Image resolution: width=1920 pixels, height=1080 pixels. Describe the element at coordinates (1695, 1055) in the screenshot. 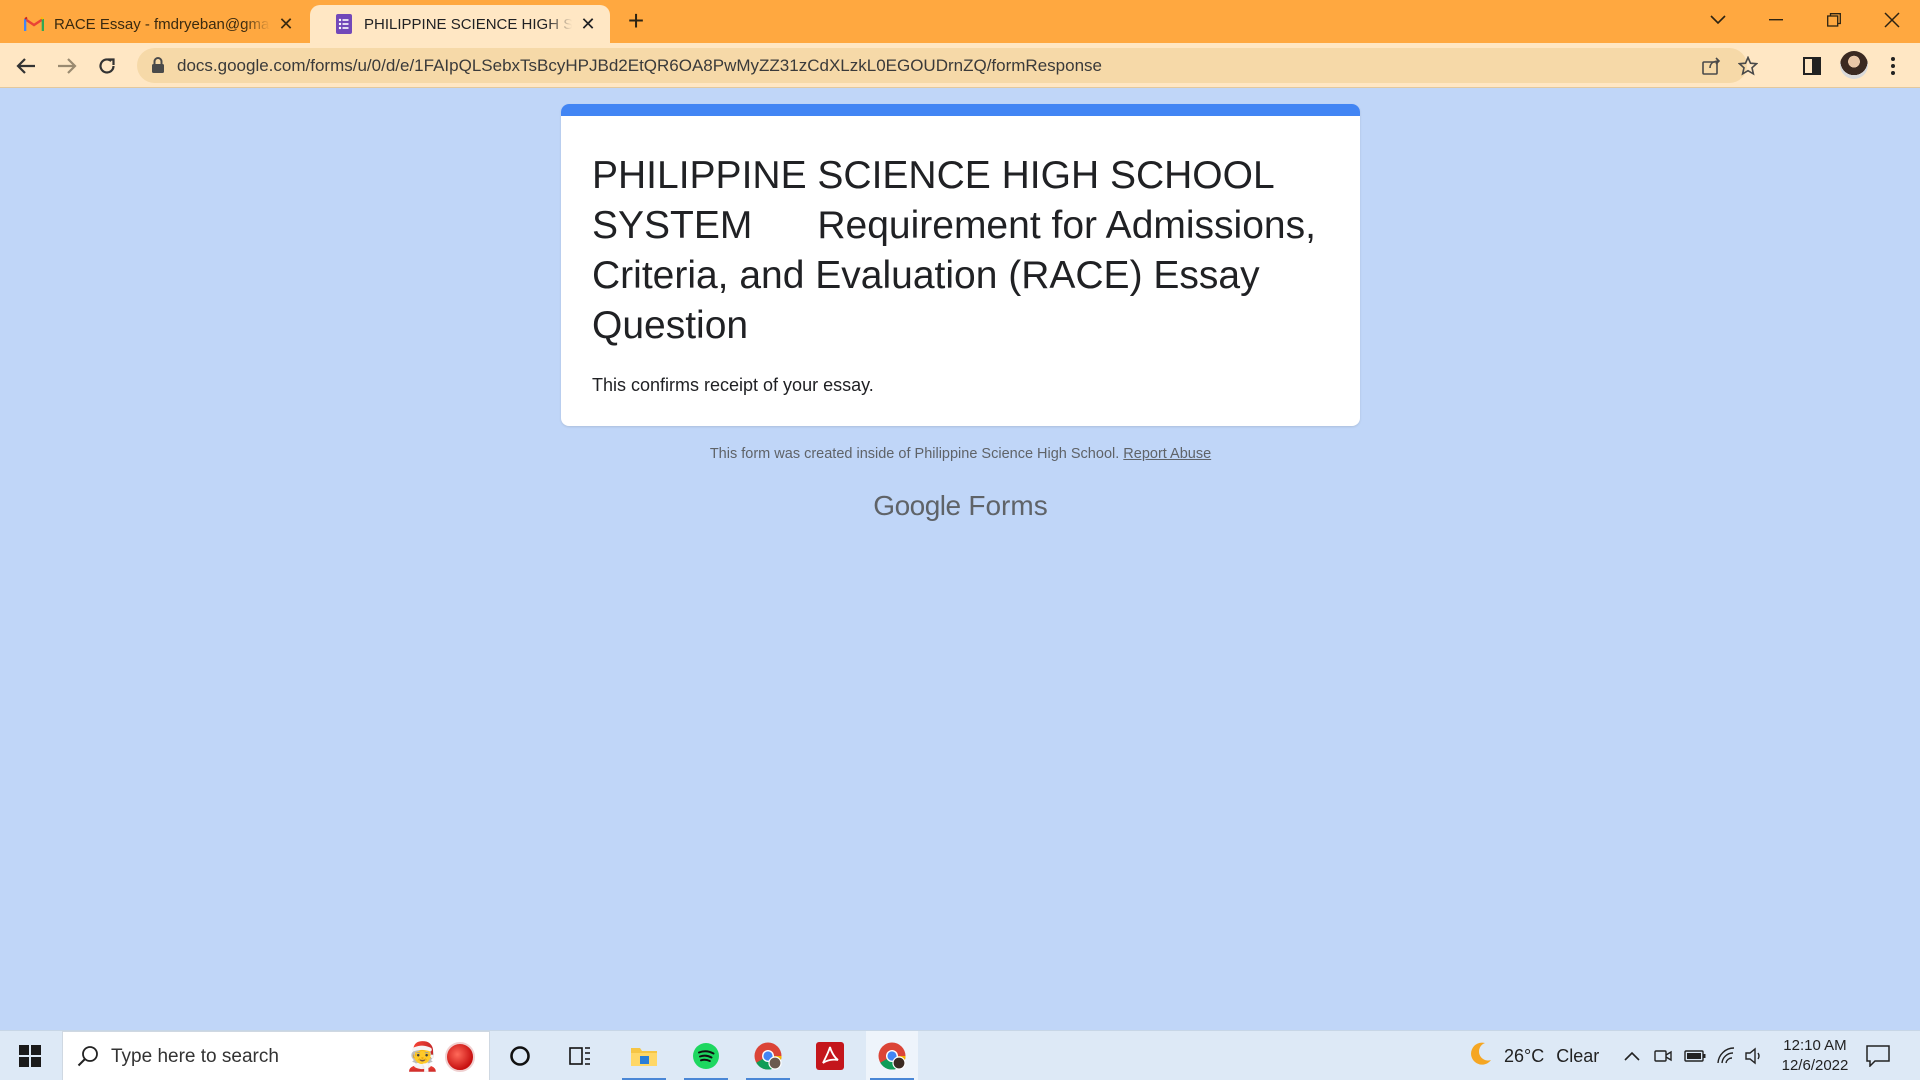

I see `battery-icon` at that location.